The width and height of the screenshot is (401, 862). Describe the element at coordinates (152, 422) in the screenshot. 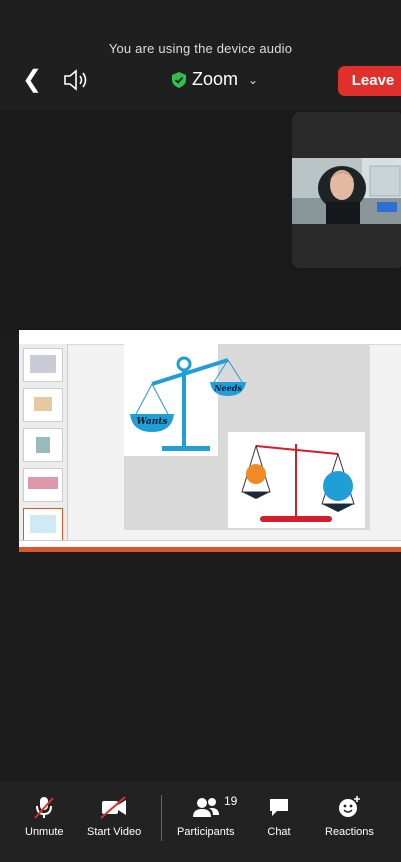

I see `wants-label: Wants` at that location.